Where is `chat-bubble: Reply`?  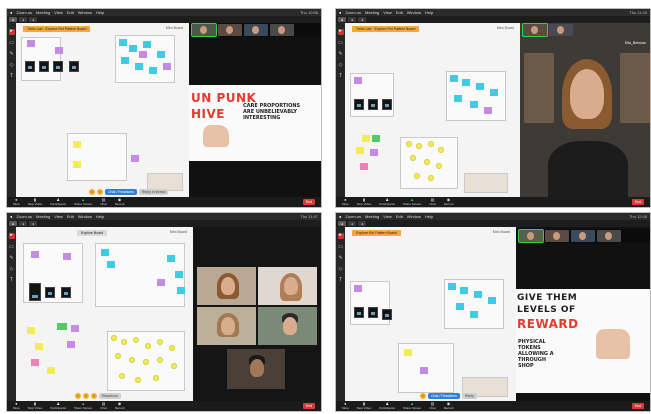
chat-bubble: Reply is located at coordinates (469, 396).